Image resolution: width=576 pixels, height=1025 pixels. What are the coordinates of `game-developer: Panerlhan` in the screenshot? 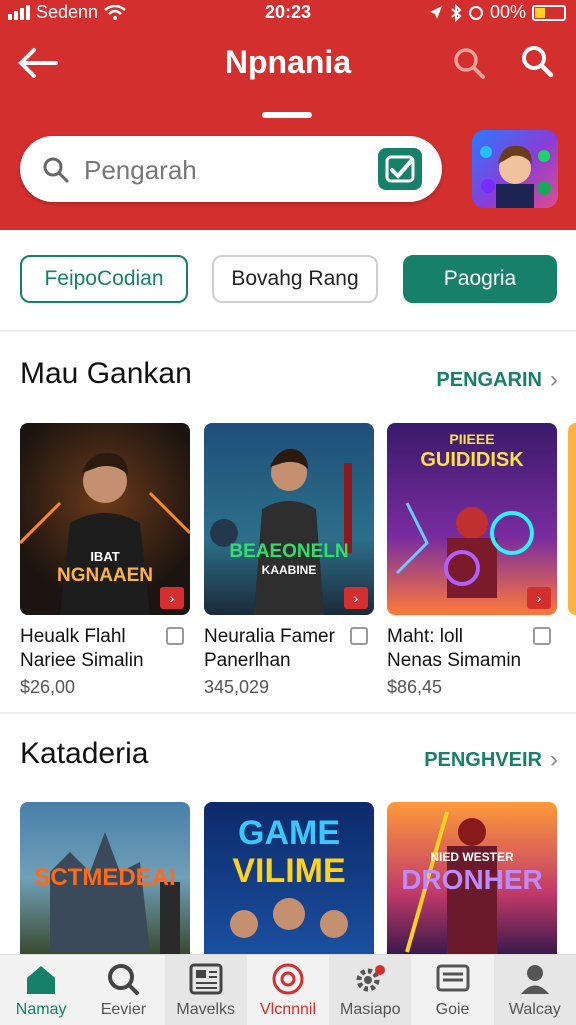 It's located at (247, 660).